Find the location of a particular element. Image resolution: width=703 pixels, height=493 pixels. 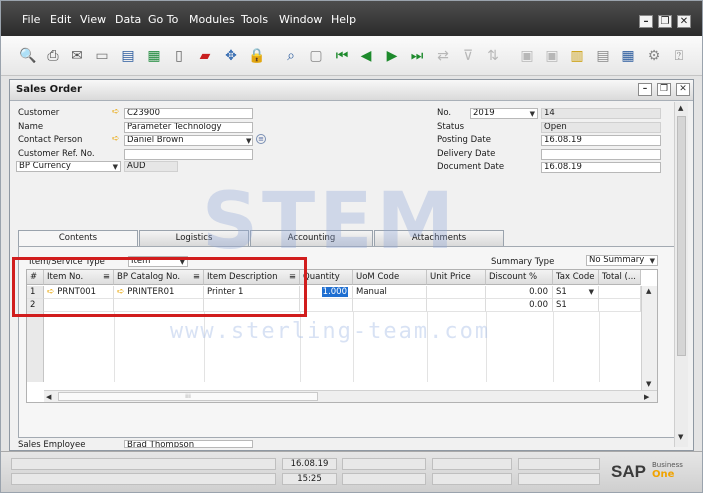

settings-icon: ⚙ is located at coordinates (654, 56).